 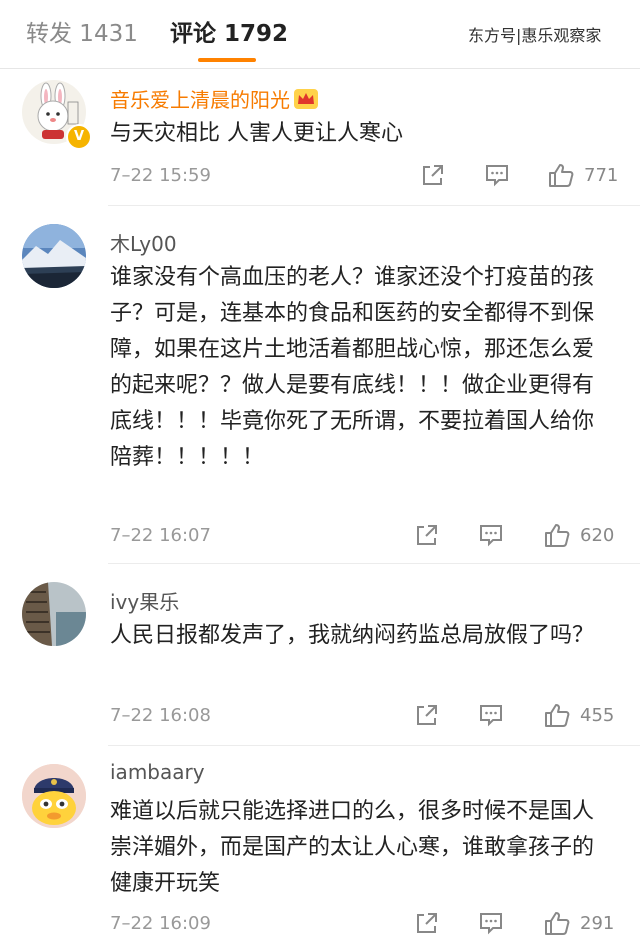 I want to click on comment-time: 7–22 16:08, so click(x=160, y=715).